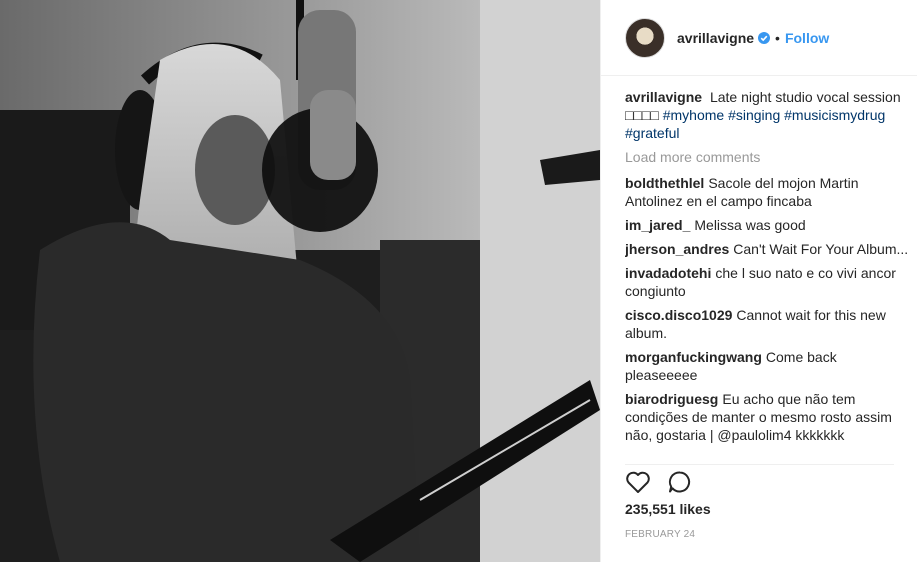 This screenshot has height=562, width=917. Describe the element at coordinates (767, 157) in the screenshot. I see `load-more-comments-button: Load more comments` at that location.